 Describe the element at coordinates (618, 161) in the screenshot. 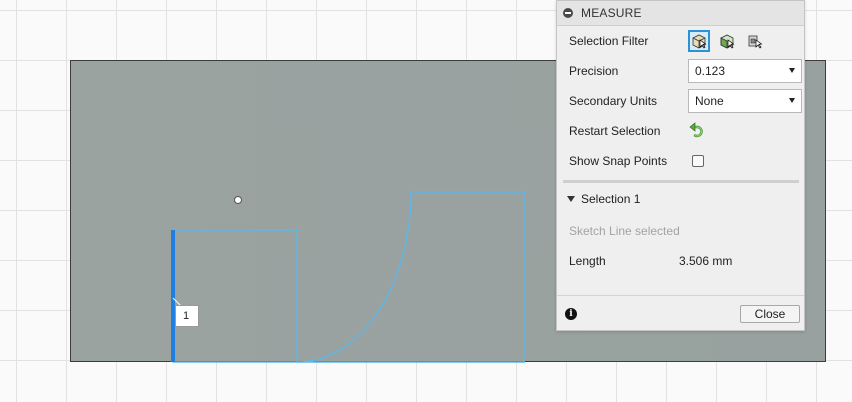

I see `snap-points-label: Show Snap Points` at that location.